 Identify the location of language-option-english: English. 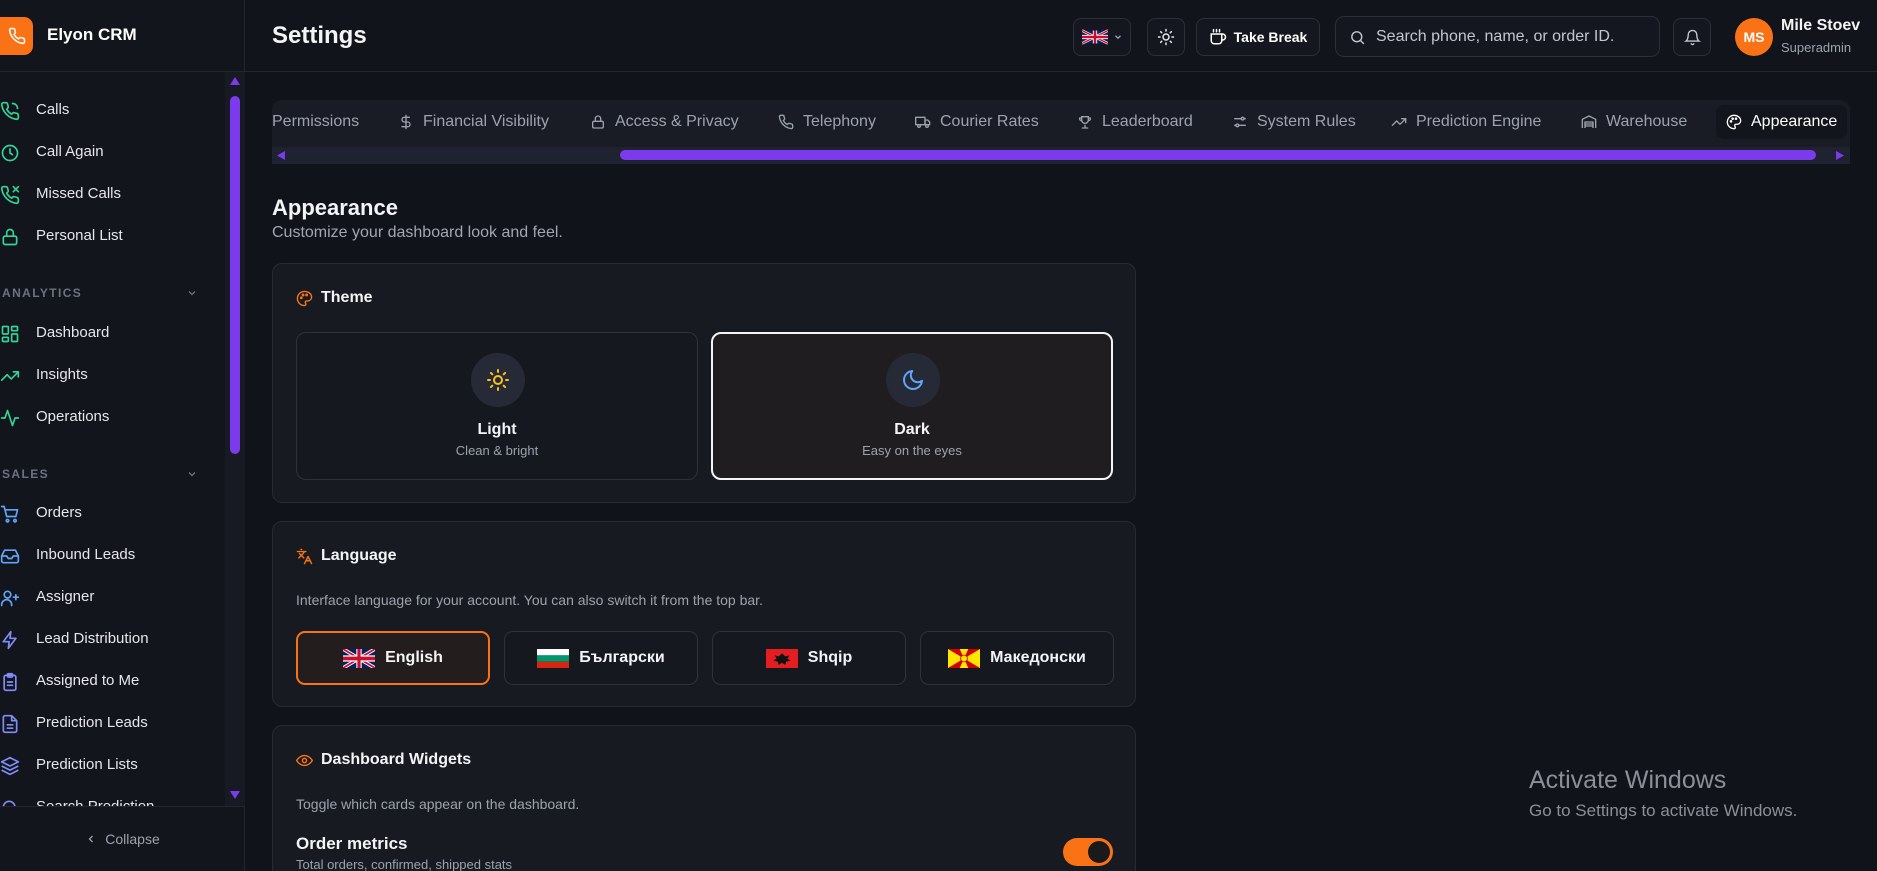
(393, 658).